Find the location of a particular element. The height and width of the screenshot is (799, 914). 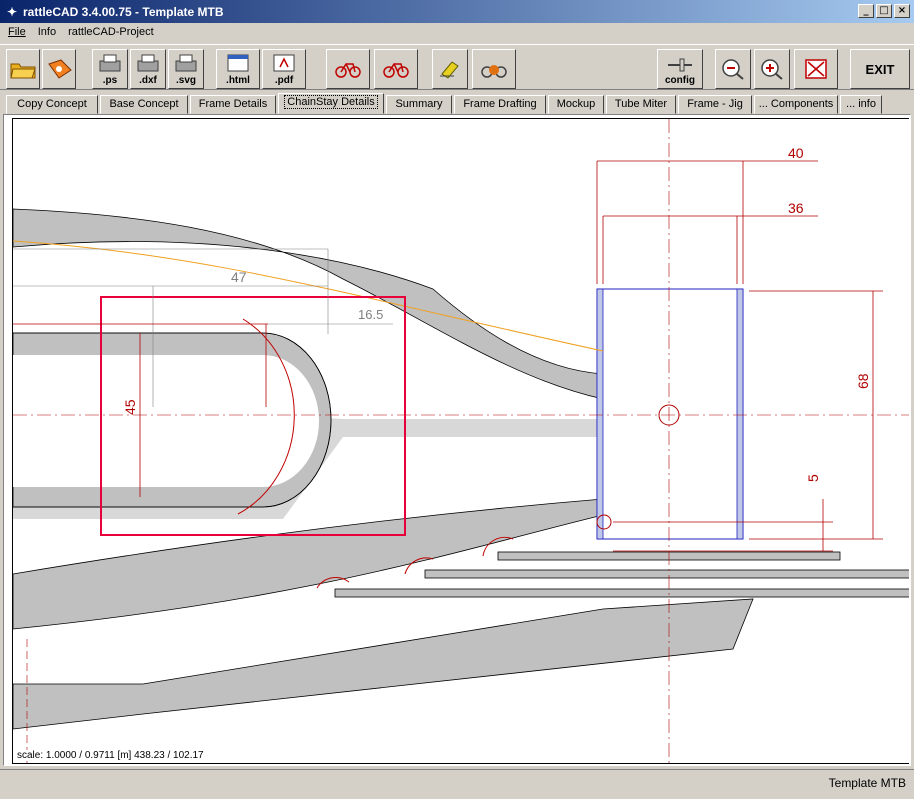

ps-label: .ps is located at coordinates (110, 80).